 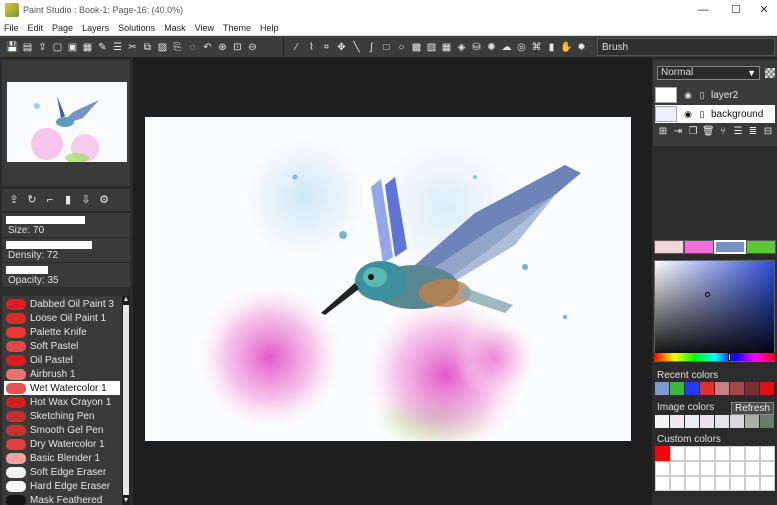 What do you see at coordinates (237, 28) in the screenshot?
I see `menu-theme: Theme` at bounding box center [237, 28].